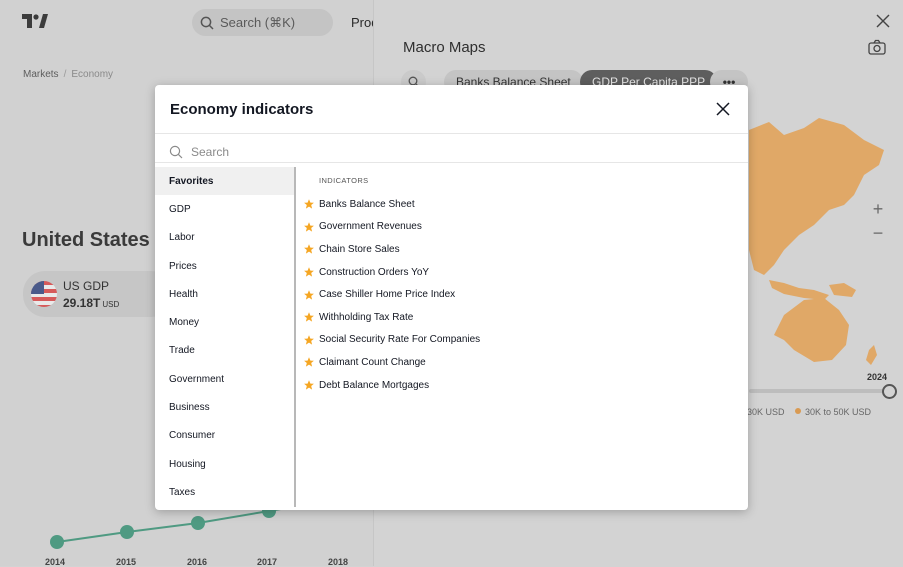 The image size is (903, 567). Describe the element at coordinates (224, 351) in the screenshot. I see `category-trade: Trade` at that location.